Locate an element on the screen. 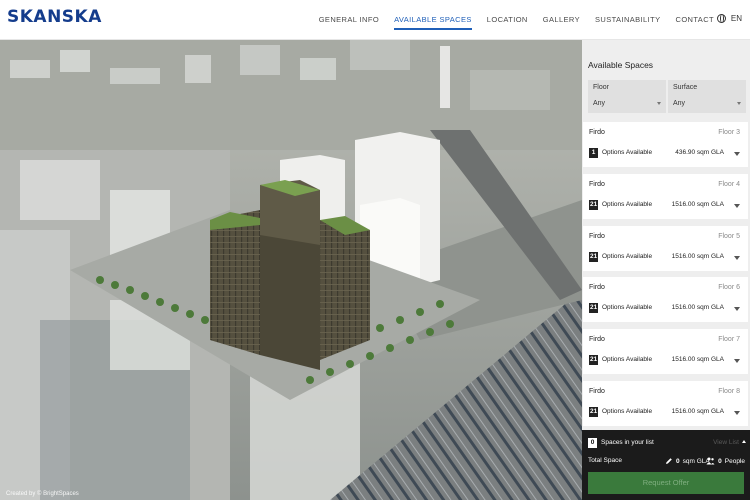 The height and width of the screenshot is (500, 750). surface-filter-label: Surface is located at coordinates (685, 87).